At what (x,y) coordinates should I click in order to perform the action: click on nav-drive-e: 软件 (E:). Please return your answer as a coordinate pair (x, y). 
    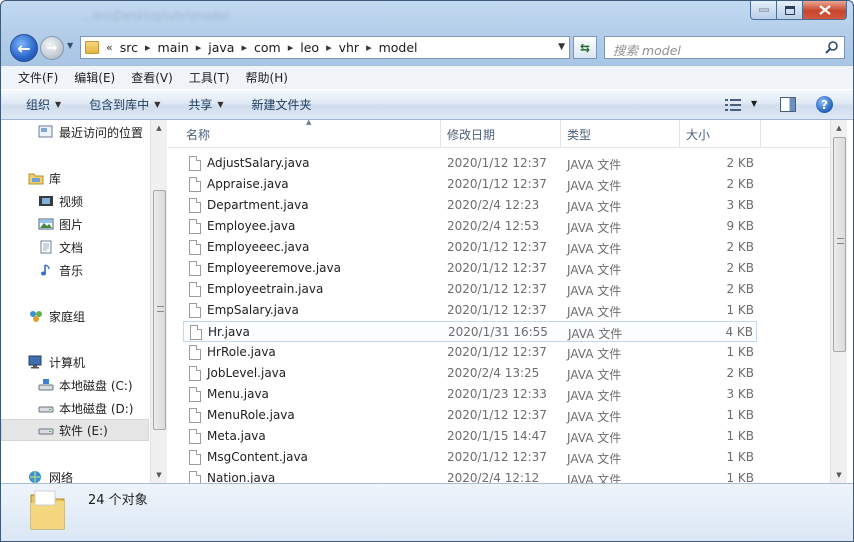
    Looking at the image, I should click on (75, 430).